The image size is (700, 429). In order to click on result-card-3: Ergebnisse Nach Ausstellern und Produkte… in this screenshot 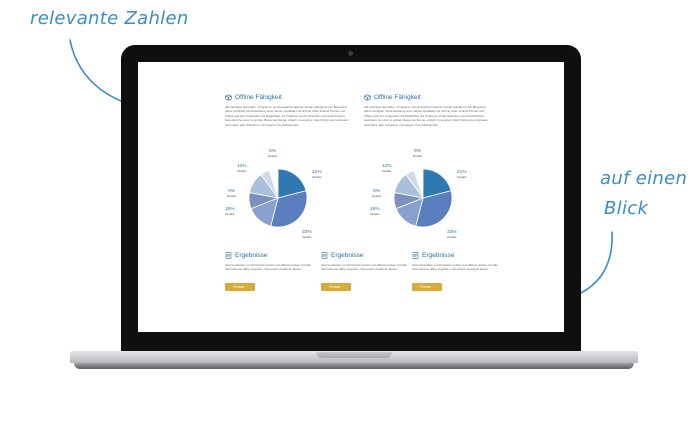, I will do `click(455, 272)`.